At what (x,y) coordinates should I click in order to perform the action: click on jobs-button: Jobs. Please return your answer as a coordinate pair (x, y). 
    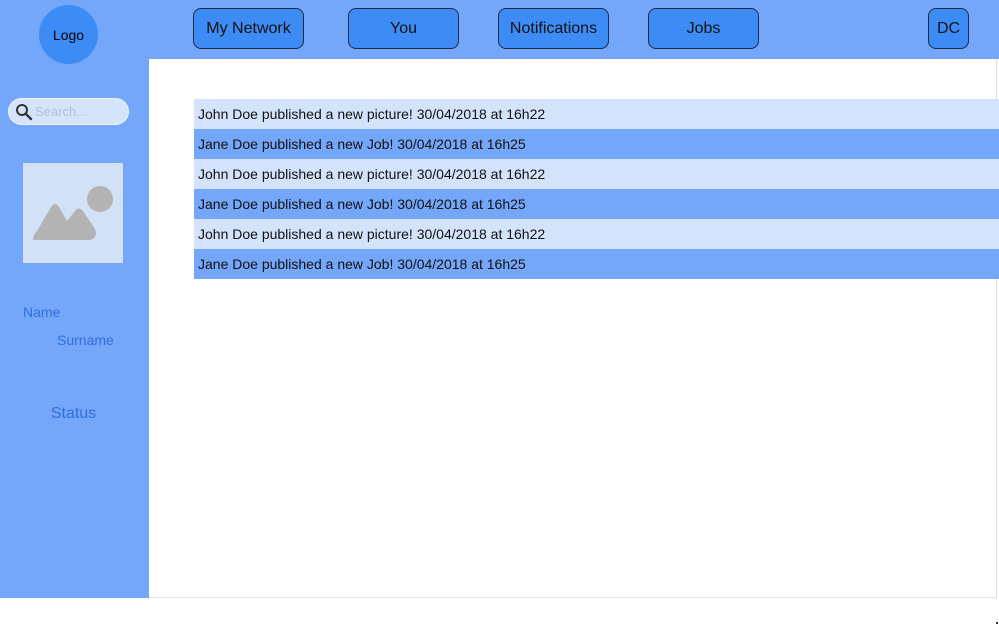
    Looking at the image, I should click on (703, 28).